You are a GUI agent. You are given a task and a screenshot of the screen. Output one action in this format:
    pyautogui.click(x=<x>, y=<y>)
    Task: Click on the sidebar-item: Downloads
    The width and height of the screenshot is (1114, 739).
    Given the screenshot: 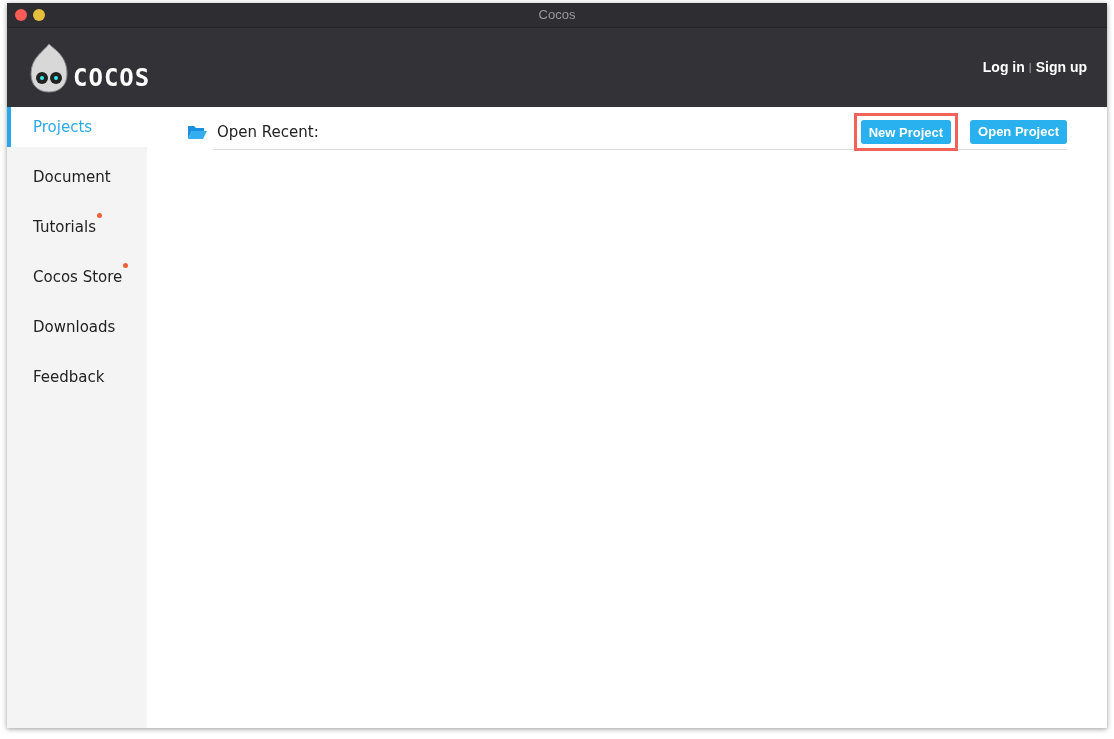 What is the action you would take?
    pyautogui.click(x=77, y=327)
    